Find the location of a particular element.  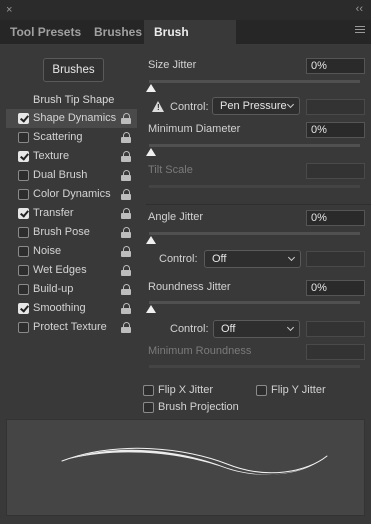

size-control-label: Control: is located at coordinates (189, 107).